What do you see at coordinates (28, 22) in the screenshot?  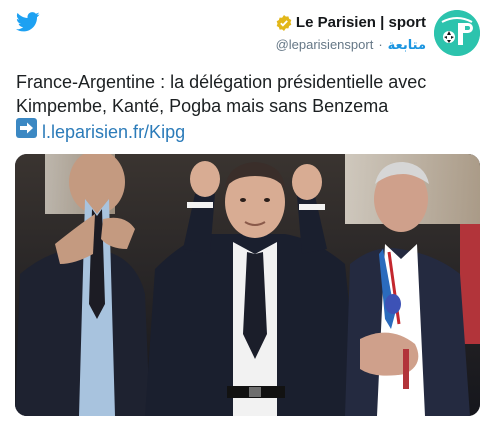 I see `twitter-bird-icon` at bounding box center [28, 22].